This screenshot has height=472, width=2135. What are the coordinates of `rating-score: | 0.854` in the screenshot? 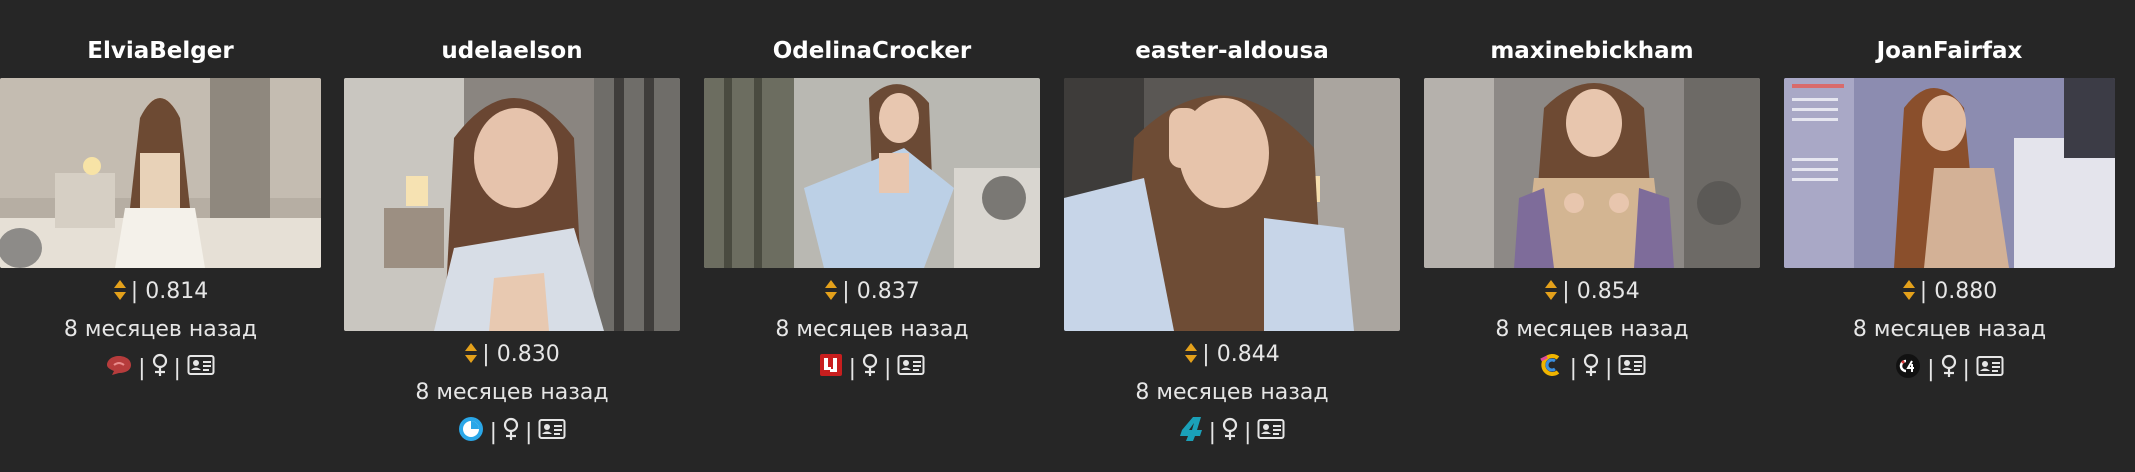 It's located at (1592, 291).